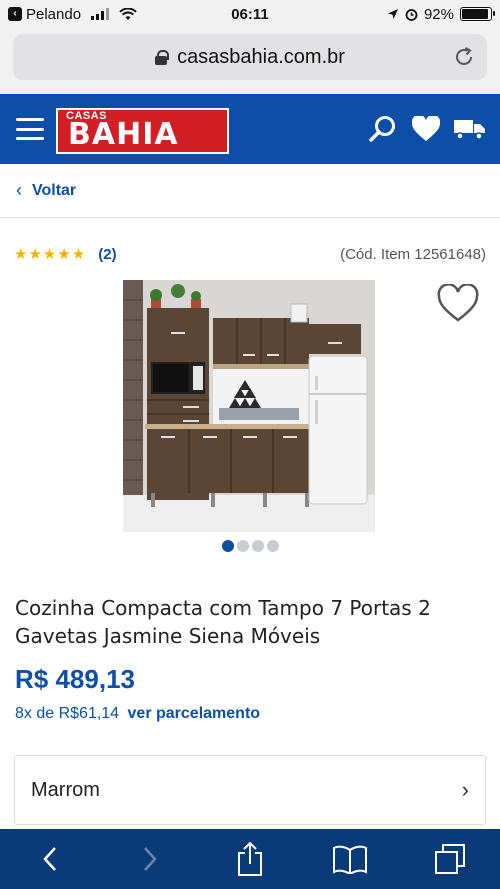 This screenshot has height=889, width=500. What do you see at coordinates (470, 129) in the screenshot?
I see `truck-icon` at bounding box center [470, 129].